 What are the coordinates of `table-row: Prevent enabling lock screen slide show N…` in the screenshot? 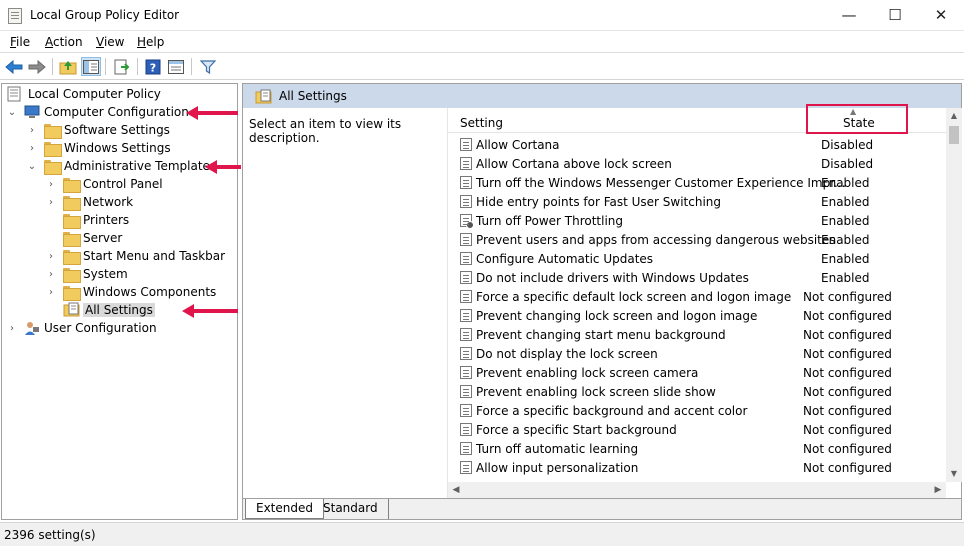 It's located at (697, 391).